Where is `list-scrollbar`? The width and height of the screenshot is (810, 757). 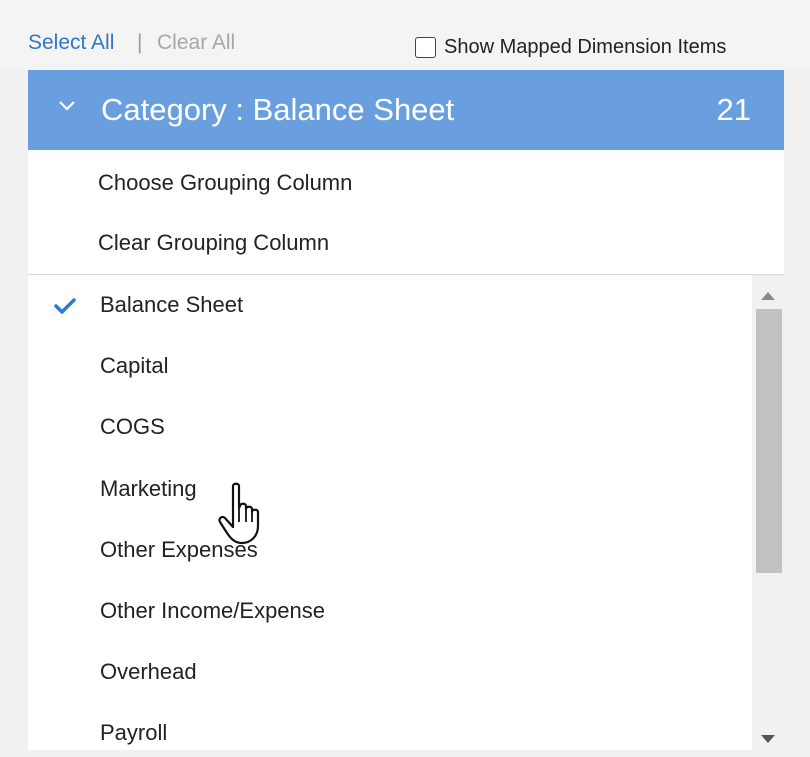 list-scrollbar is located at coordinates (768, 512).